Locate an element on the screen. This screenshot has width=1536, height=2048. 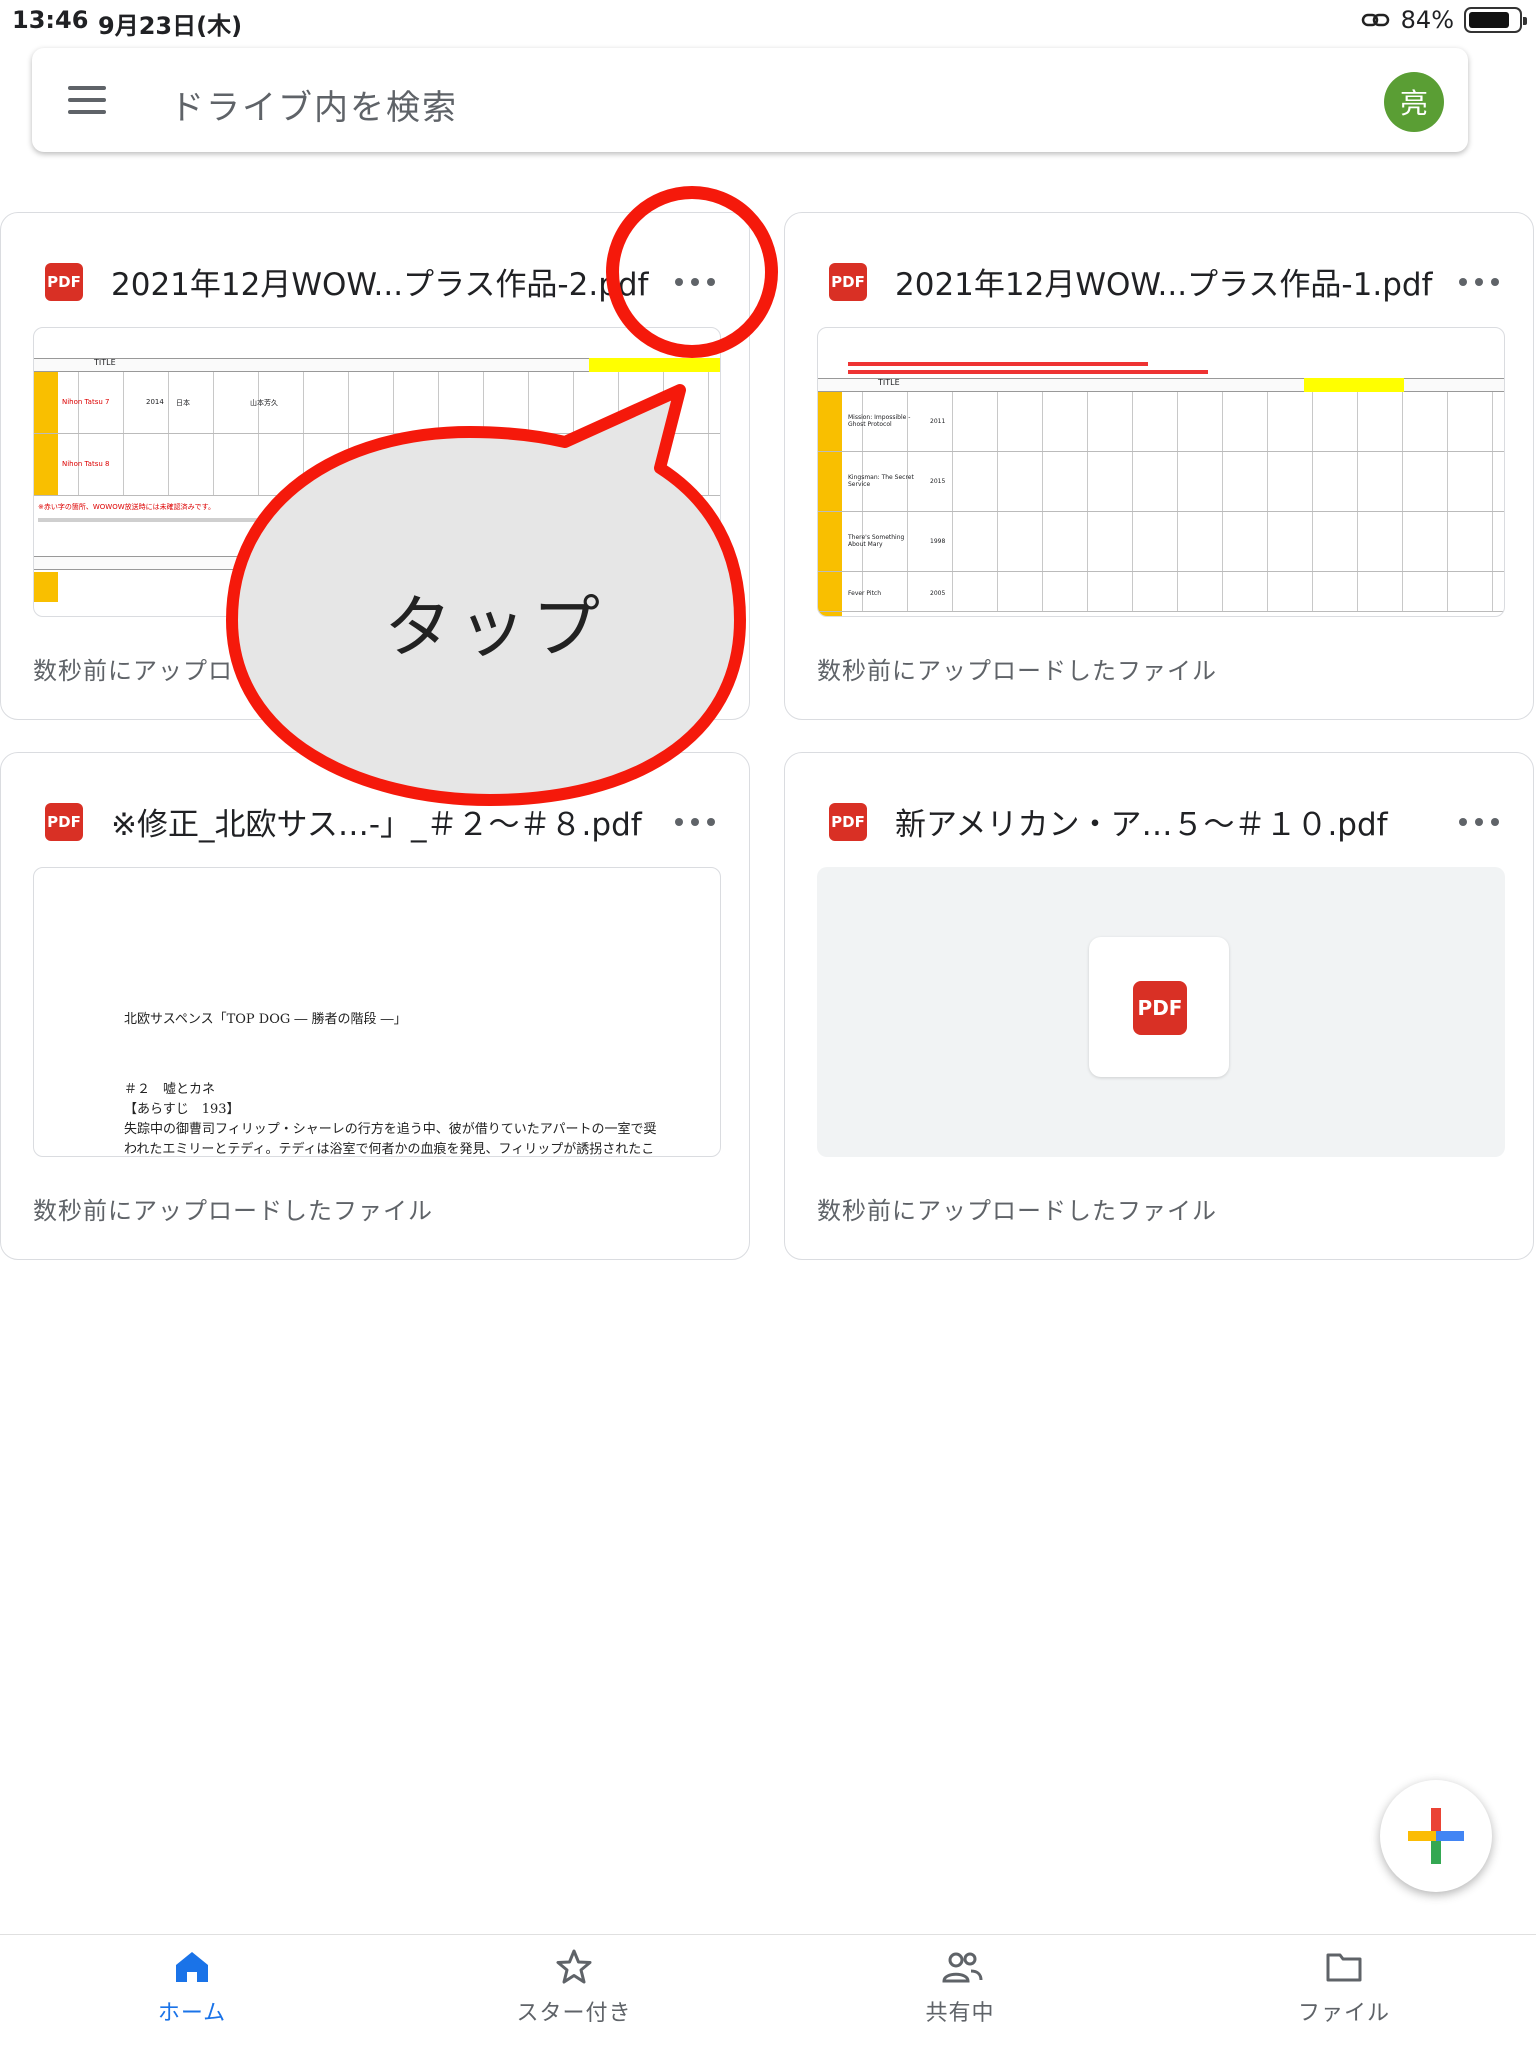
doc-text: ＃２ 嘘とカネ is located at coordinates (170, 1089).